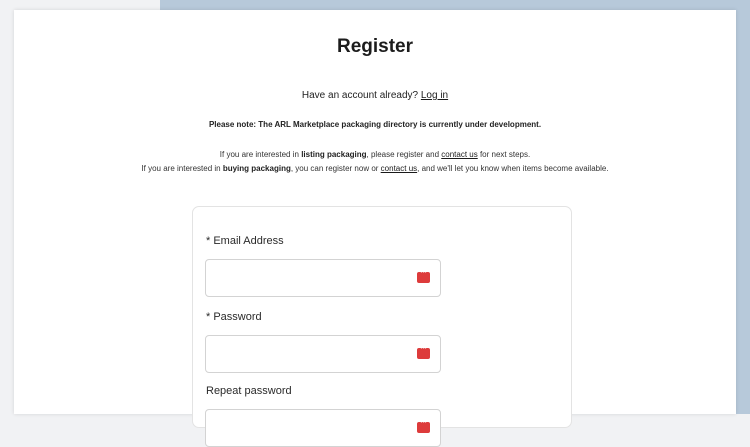 The height and width of the screenshot is (447, 750). What do you see at coordinates (245, 241) in the screenshot?
I see `email-label: * Email Address` at bounding box center [245, 241].